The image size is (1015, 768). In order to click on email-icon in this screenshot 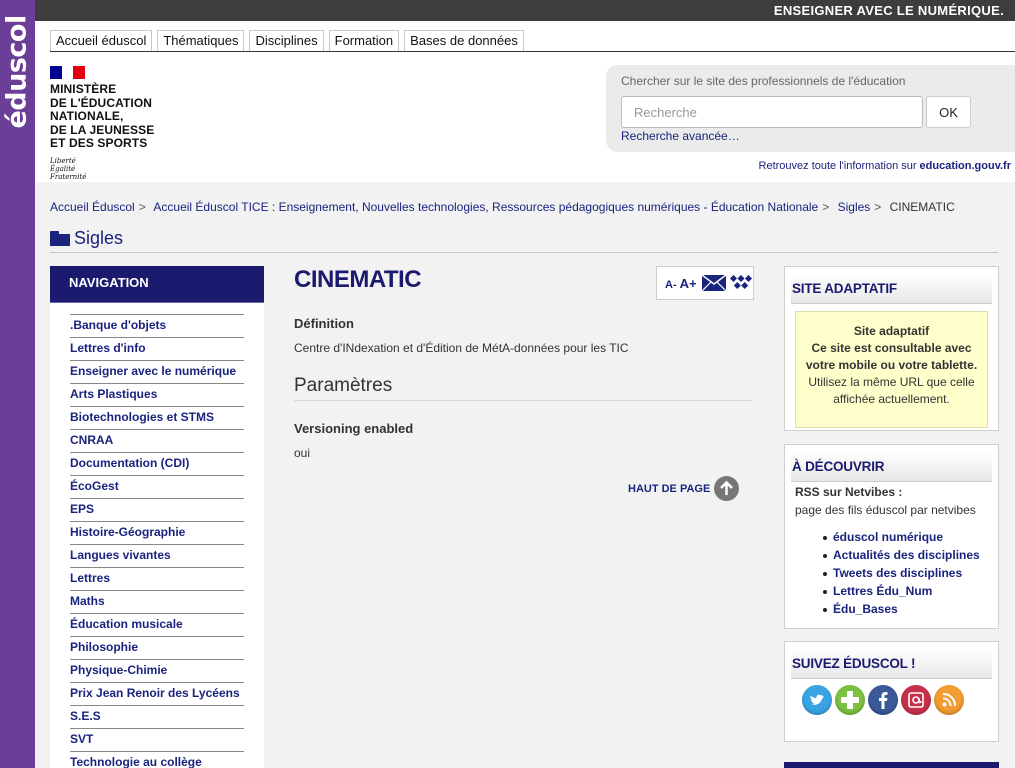, I will do `click(916, 700)`.